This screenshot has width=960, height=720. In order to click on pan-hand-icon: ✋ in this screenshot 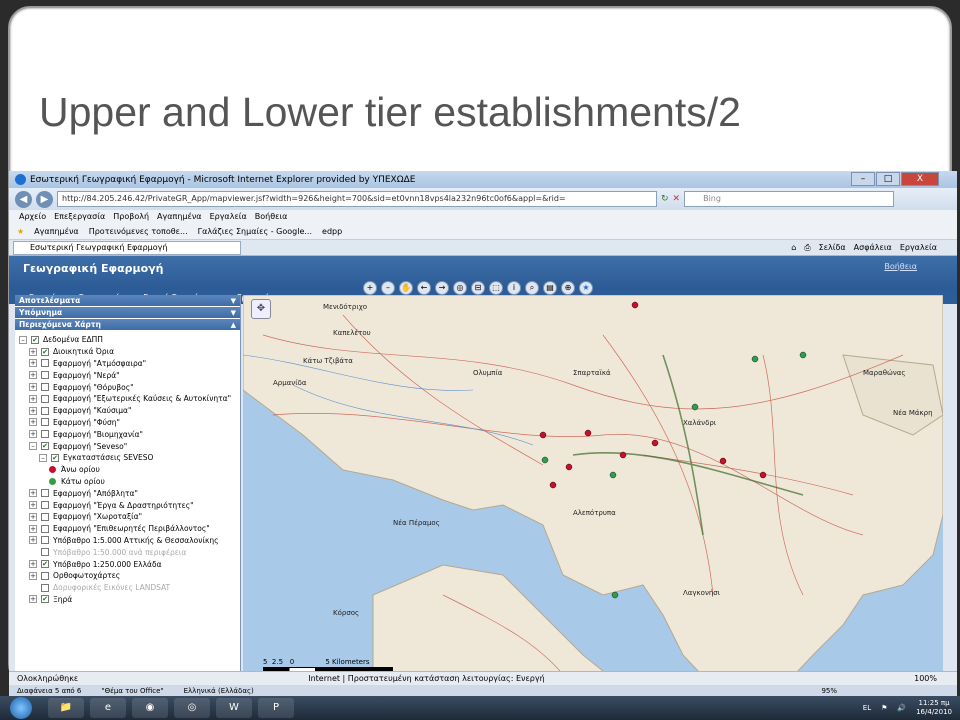, I will do `click(406, 288)`.